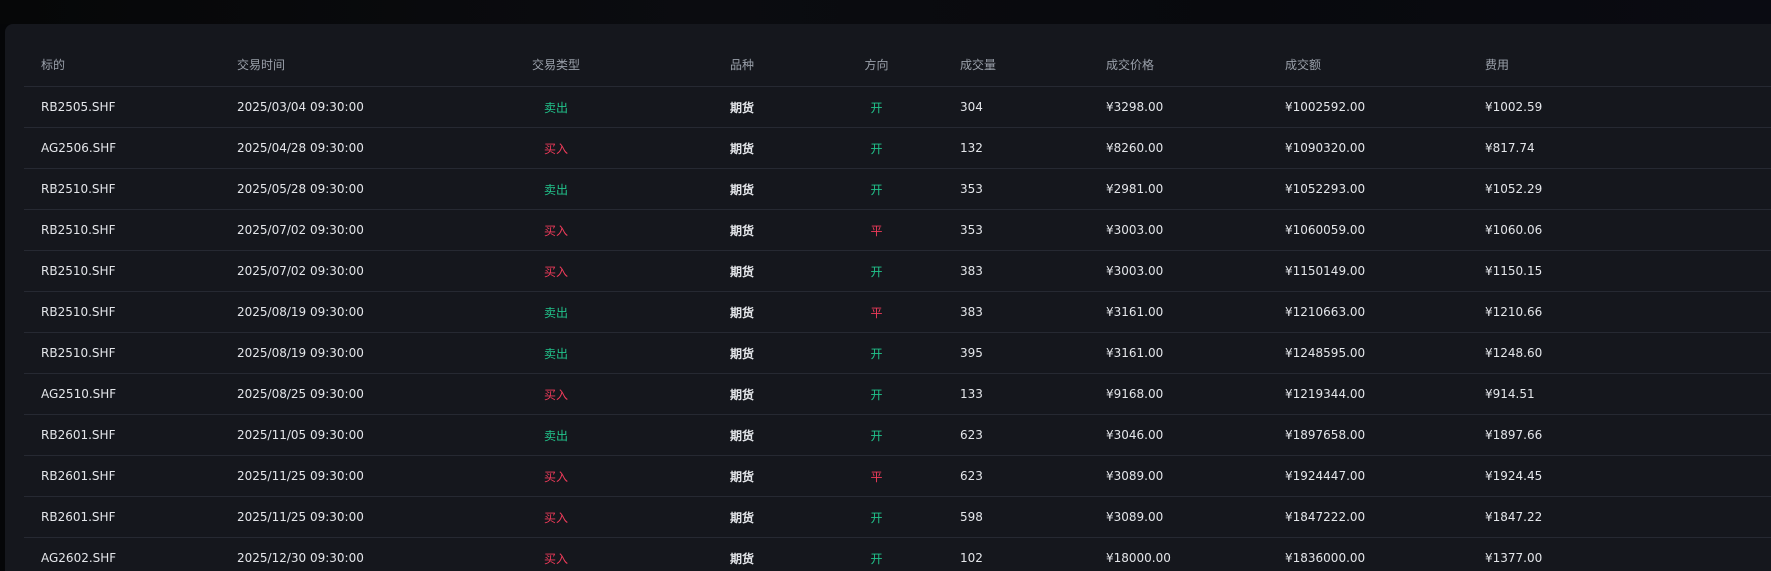  I want to click on cell-time: 2025/12/30 09:30:00, so click(329, 554).